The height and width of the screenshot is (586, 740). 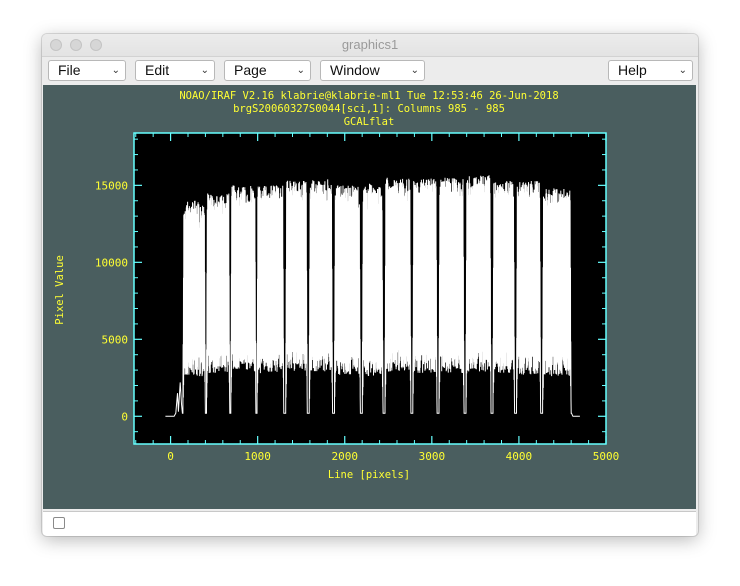 I want to click on file-menu-label: File, so click(x=69, y=70).